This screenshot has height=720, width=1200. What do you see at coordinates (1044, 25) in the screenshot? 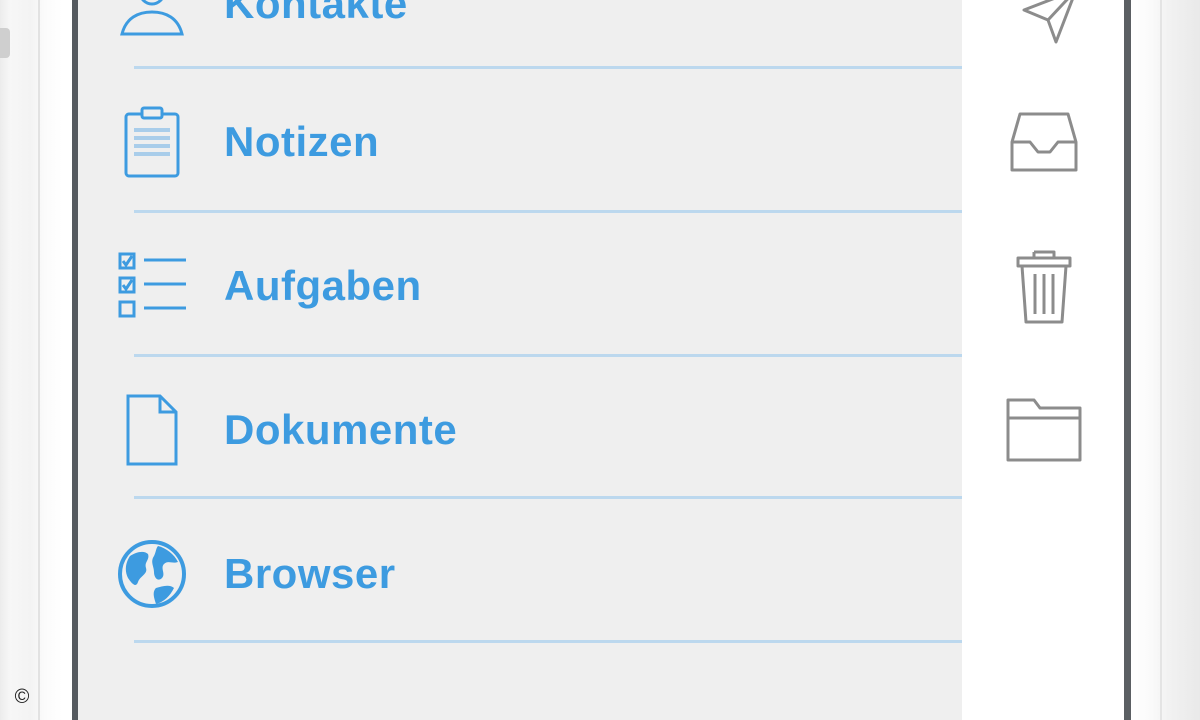
I see `send-icon` at bounding box center [1044, 25].